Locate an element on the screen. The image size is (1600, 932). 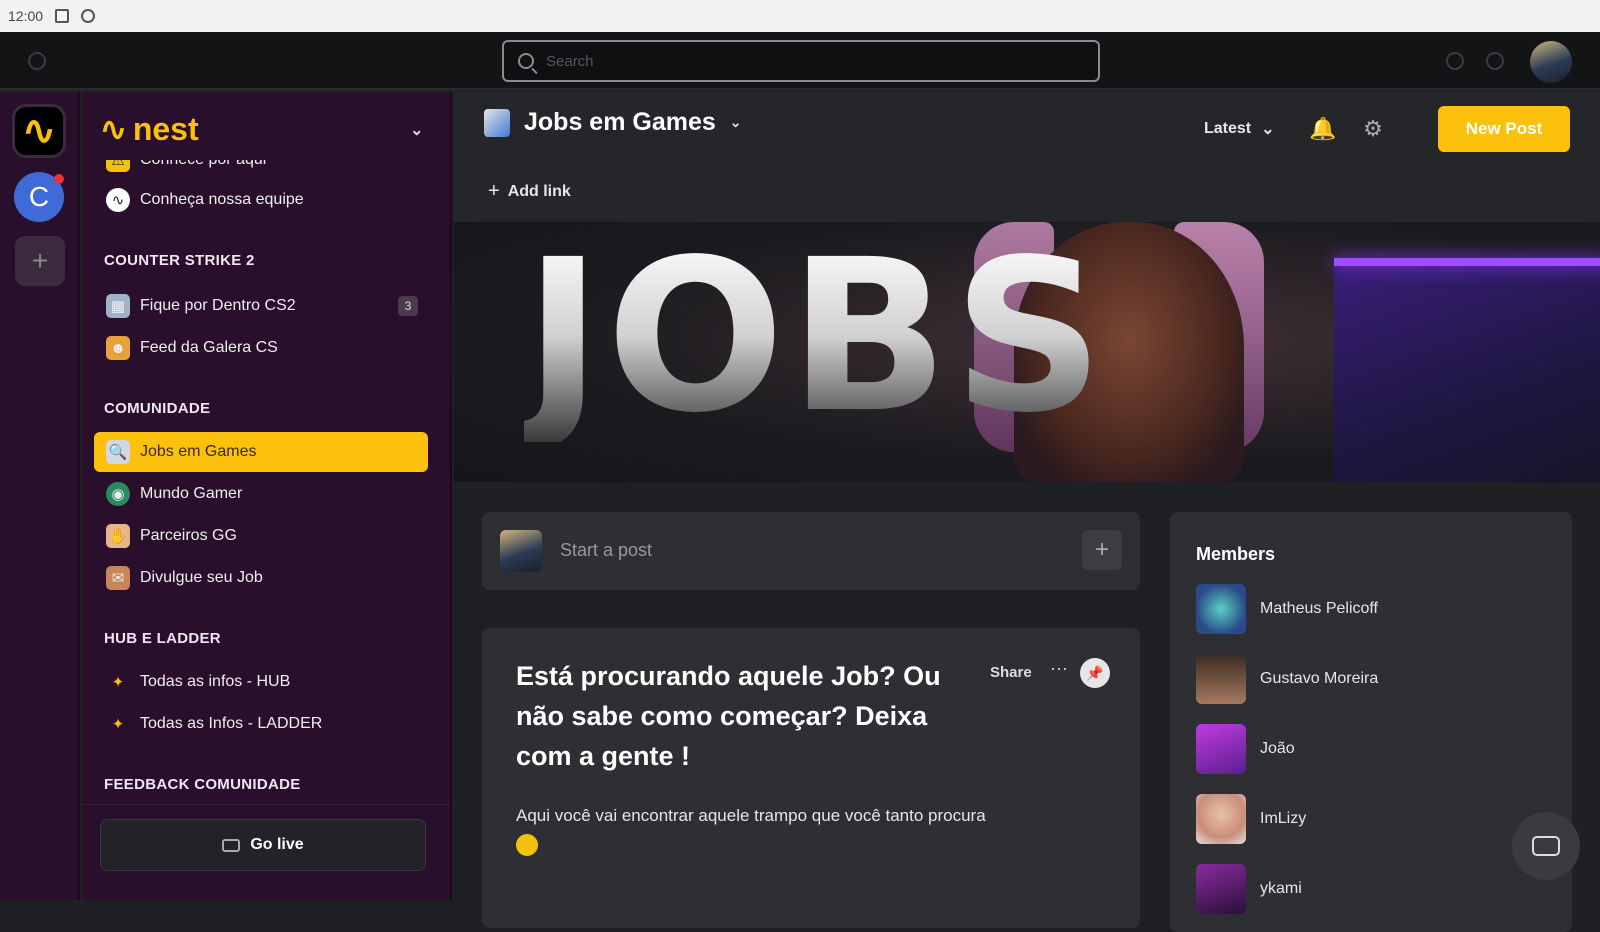
share-button: Share is located at coordinates (1011, 672).